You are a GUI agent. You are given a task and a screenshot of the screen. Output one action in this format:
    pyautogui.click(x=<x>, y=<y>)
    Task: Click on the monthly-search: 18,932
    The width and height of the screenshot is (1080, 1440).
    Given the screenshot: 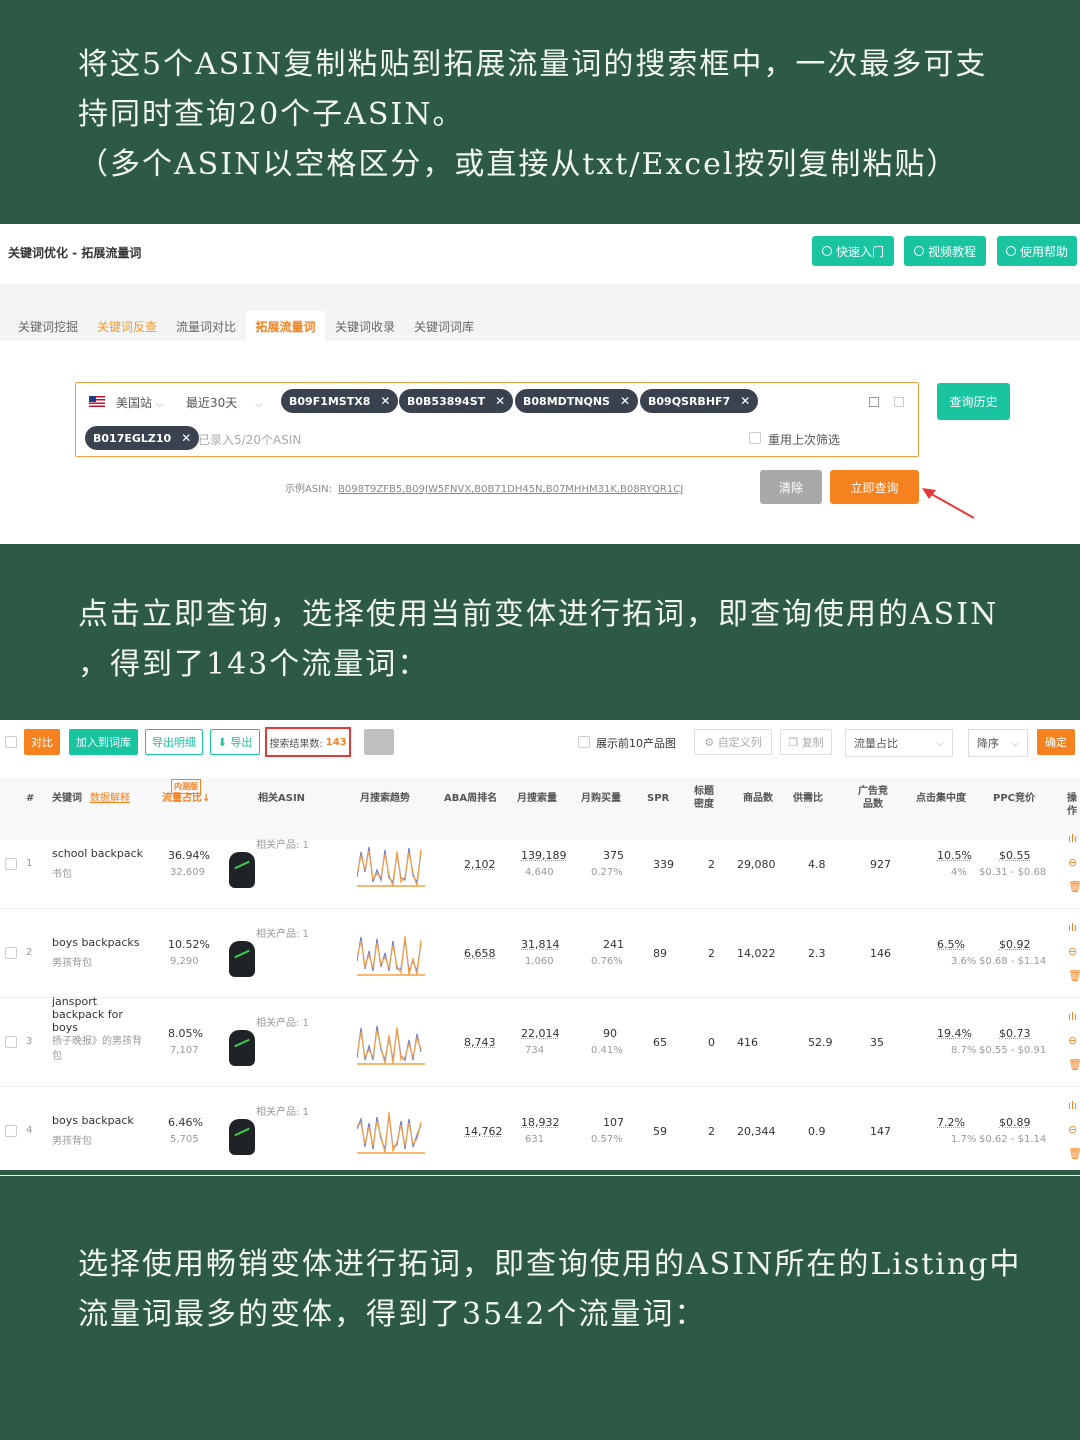 What is the action you would take?
    pyautogui.click(x=540, y=1122)
    